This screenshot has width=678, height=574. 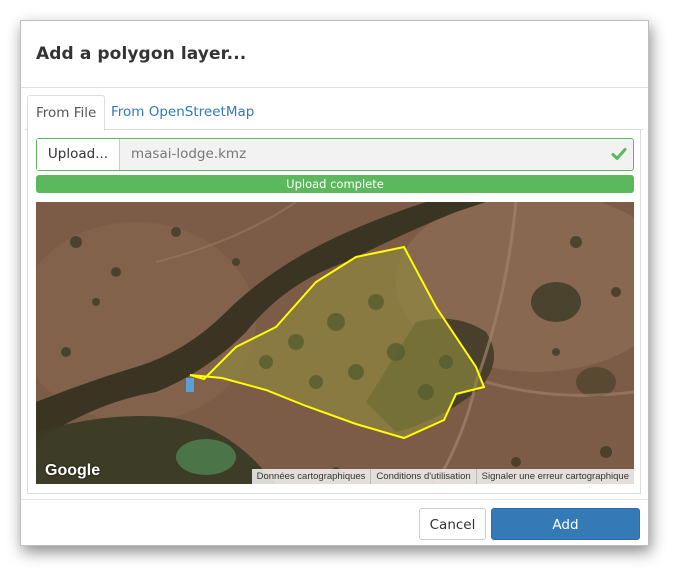 I want to click on tab-bar: From File From OpenStreetMap, so click(x=334, y=111).